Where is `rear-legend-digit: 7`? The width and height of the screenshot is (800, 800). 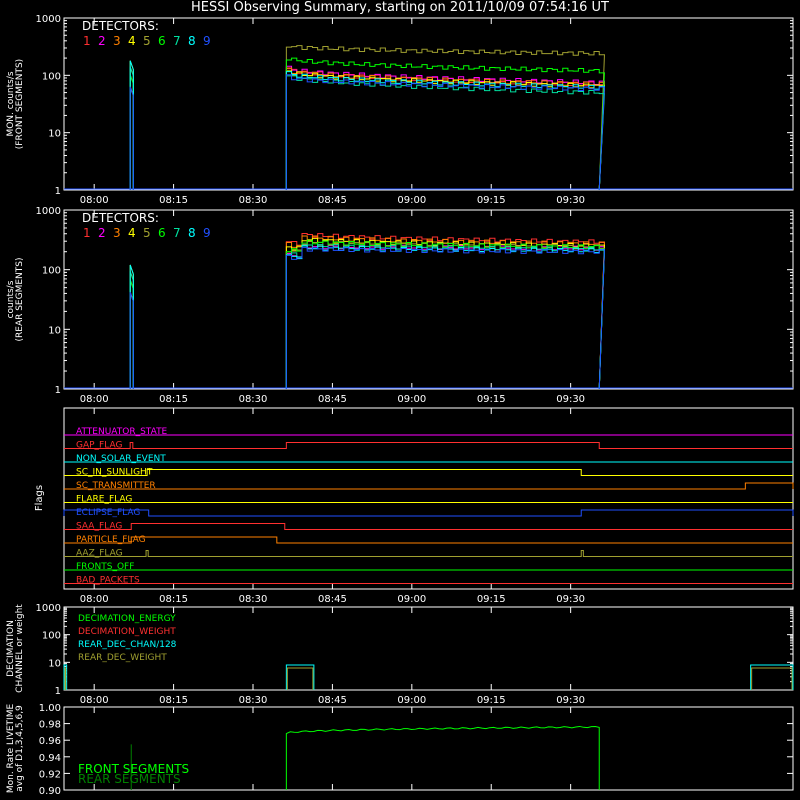 rear-legend-digit: 7 is located at coordinates (177, 233).